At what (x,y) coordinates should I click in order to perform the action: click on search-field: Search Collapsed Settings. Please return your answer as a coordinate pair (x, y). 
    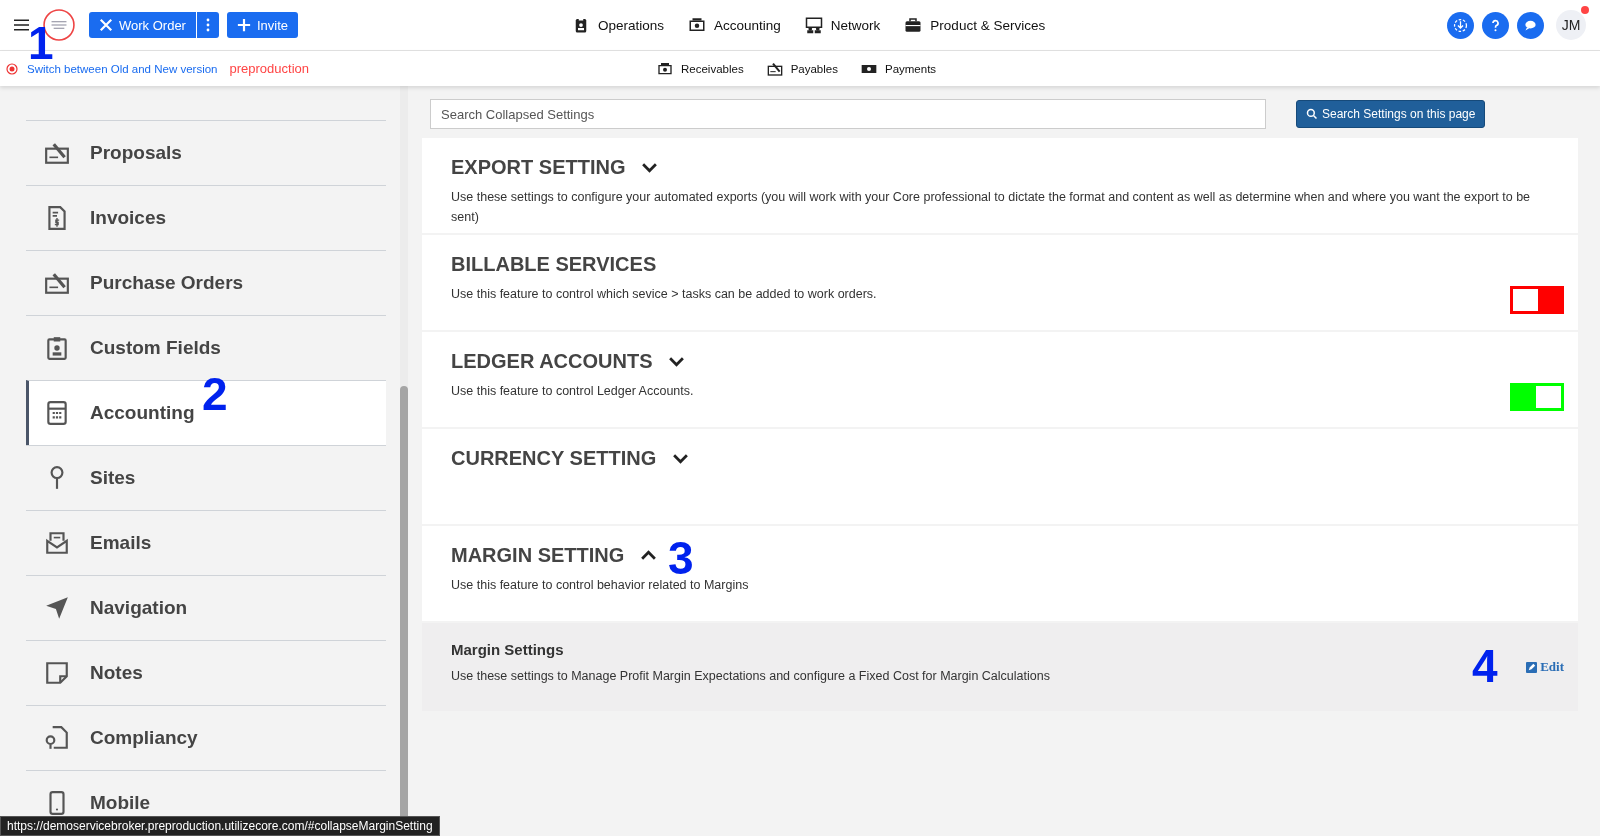
    Looking at the image, I should click on (848, 114).